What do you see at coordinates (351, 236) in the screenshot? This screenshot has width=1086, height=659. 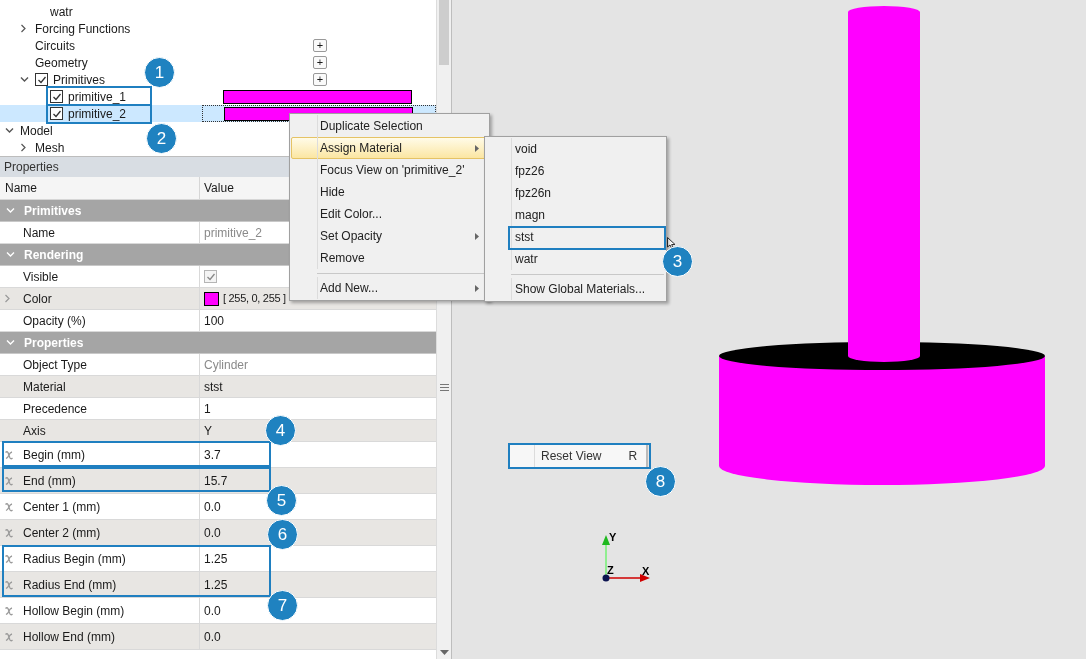 I see `menu-item-label: Set Opacity` at bounding box center [351, 236].